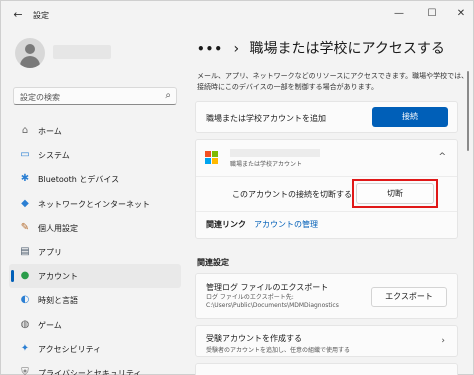  What do you see at coordinates (409, 297) in the screenshot?
I see `export-button: エクスポート` at bounding box center [409, 297].